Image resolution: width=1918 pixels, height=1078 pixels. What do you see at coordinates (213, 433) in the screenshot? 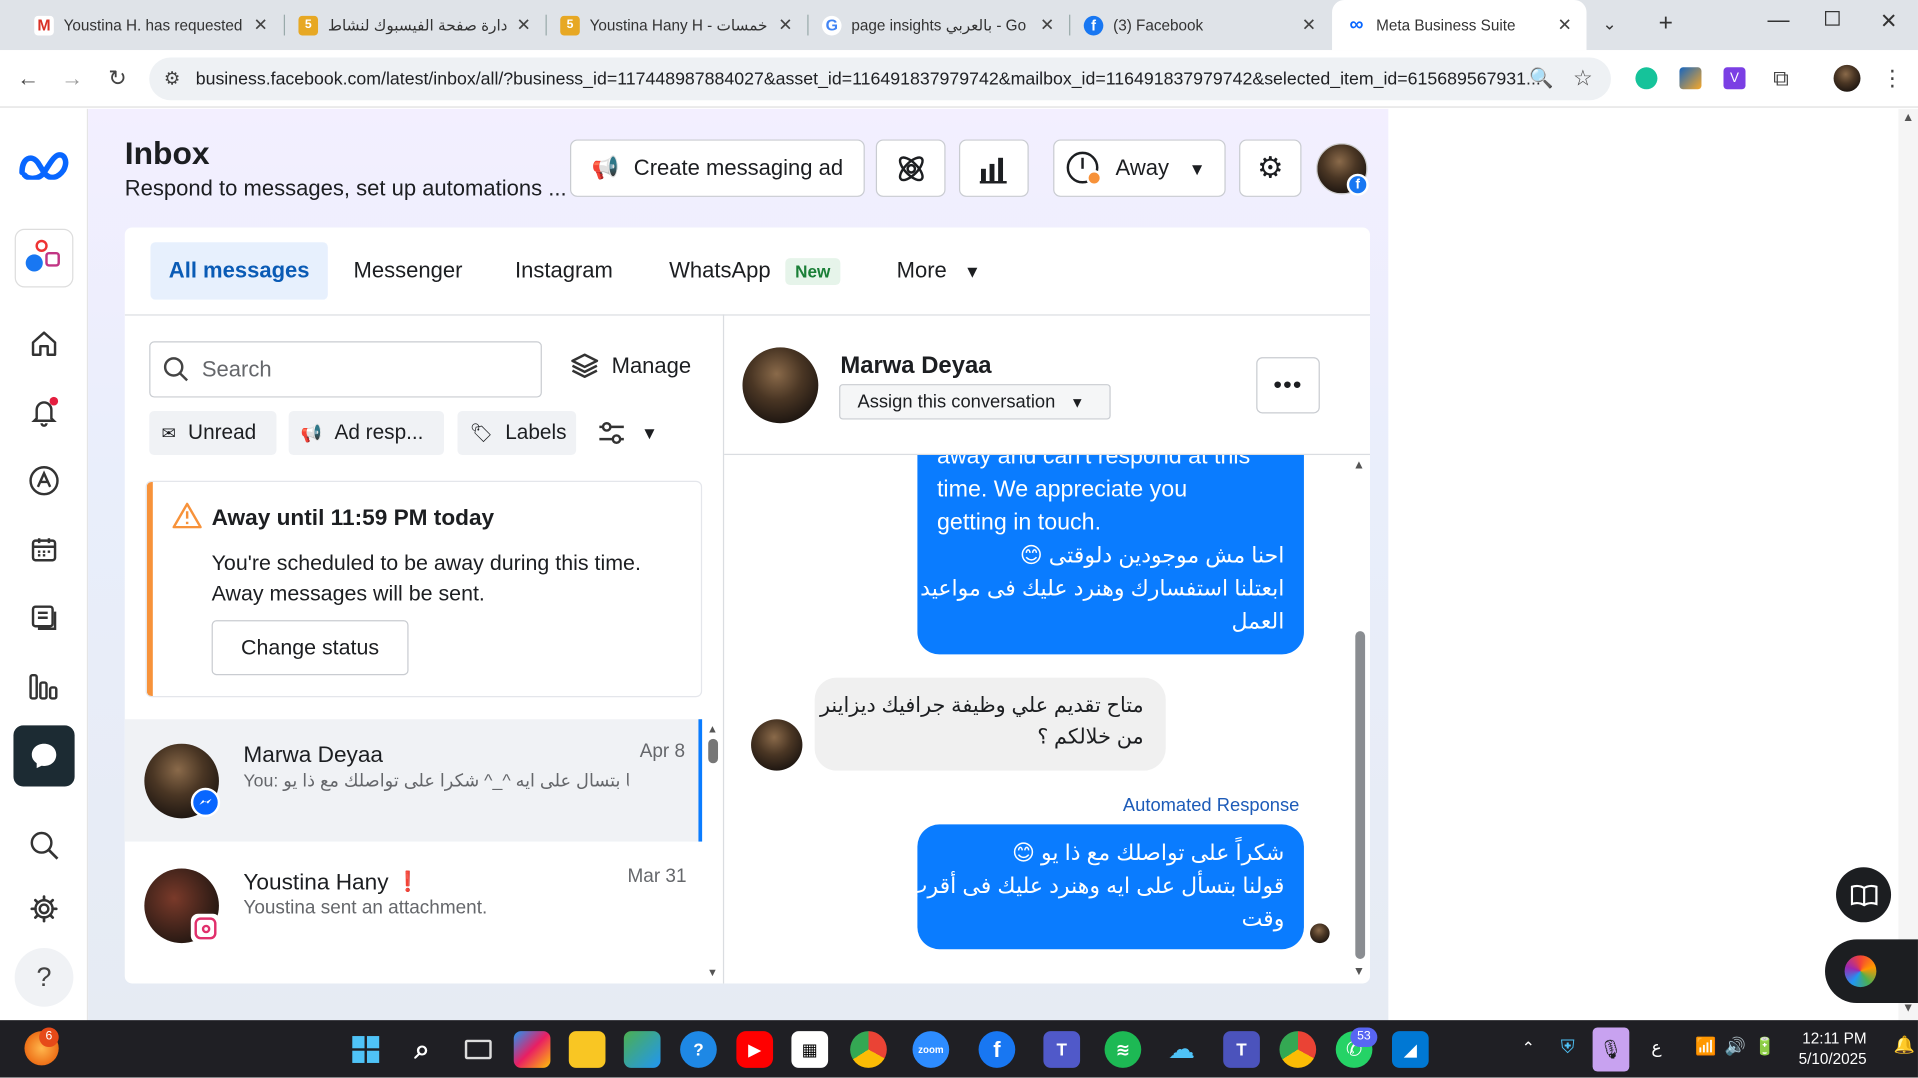
I see `filter-unread-chip: ✉ Unread` at bounding box center [213, 433].